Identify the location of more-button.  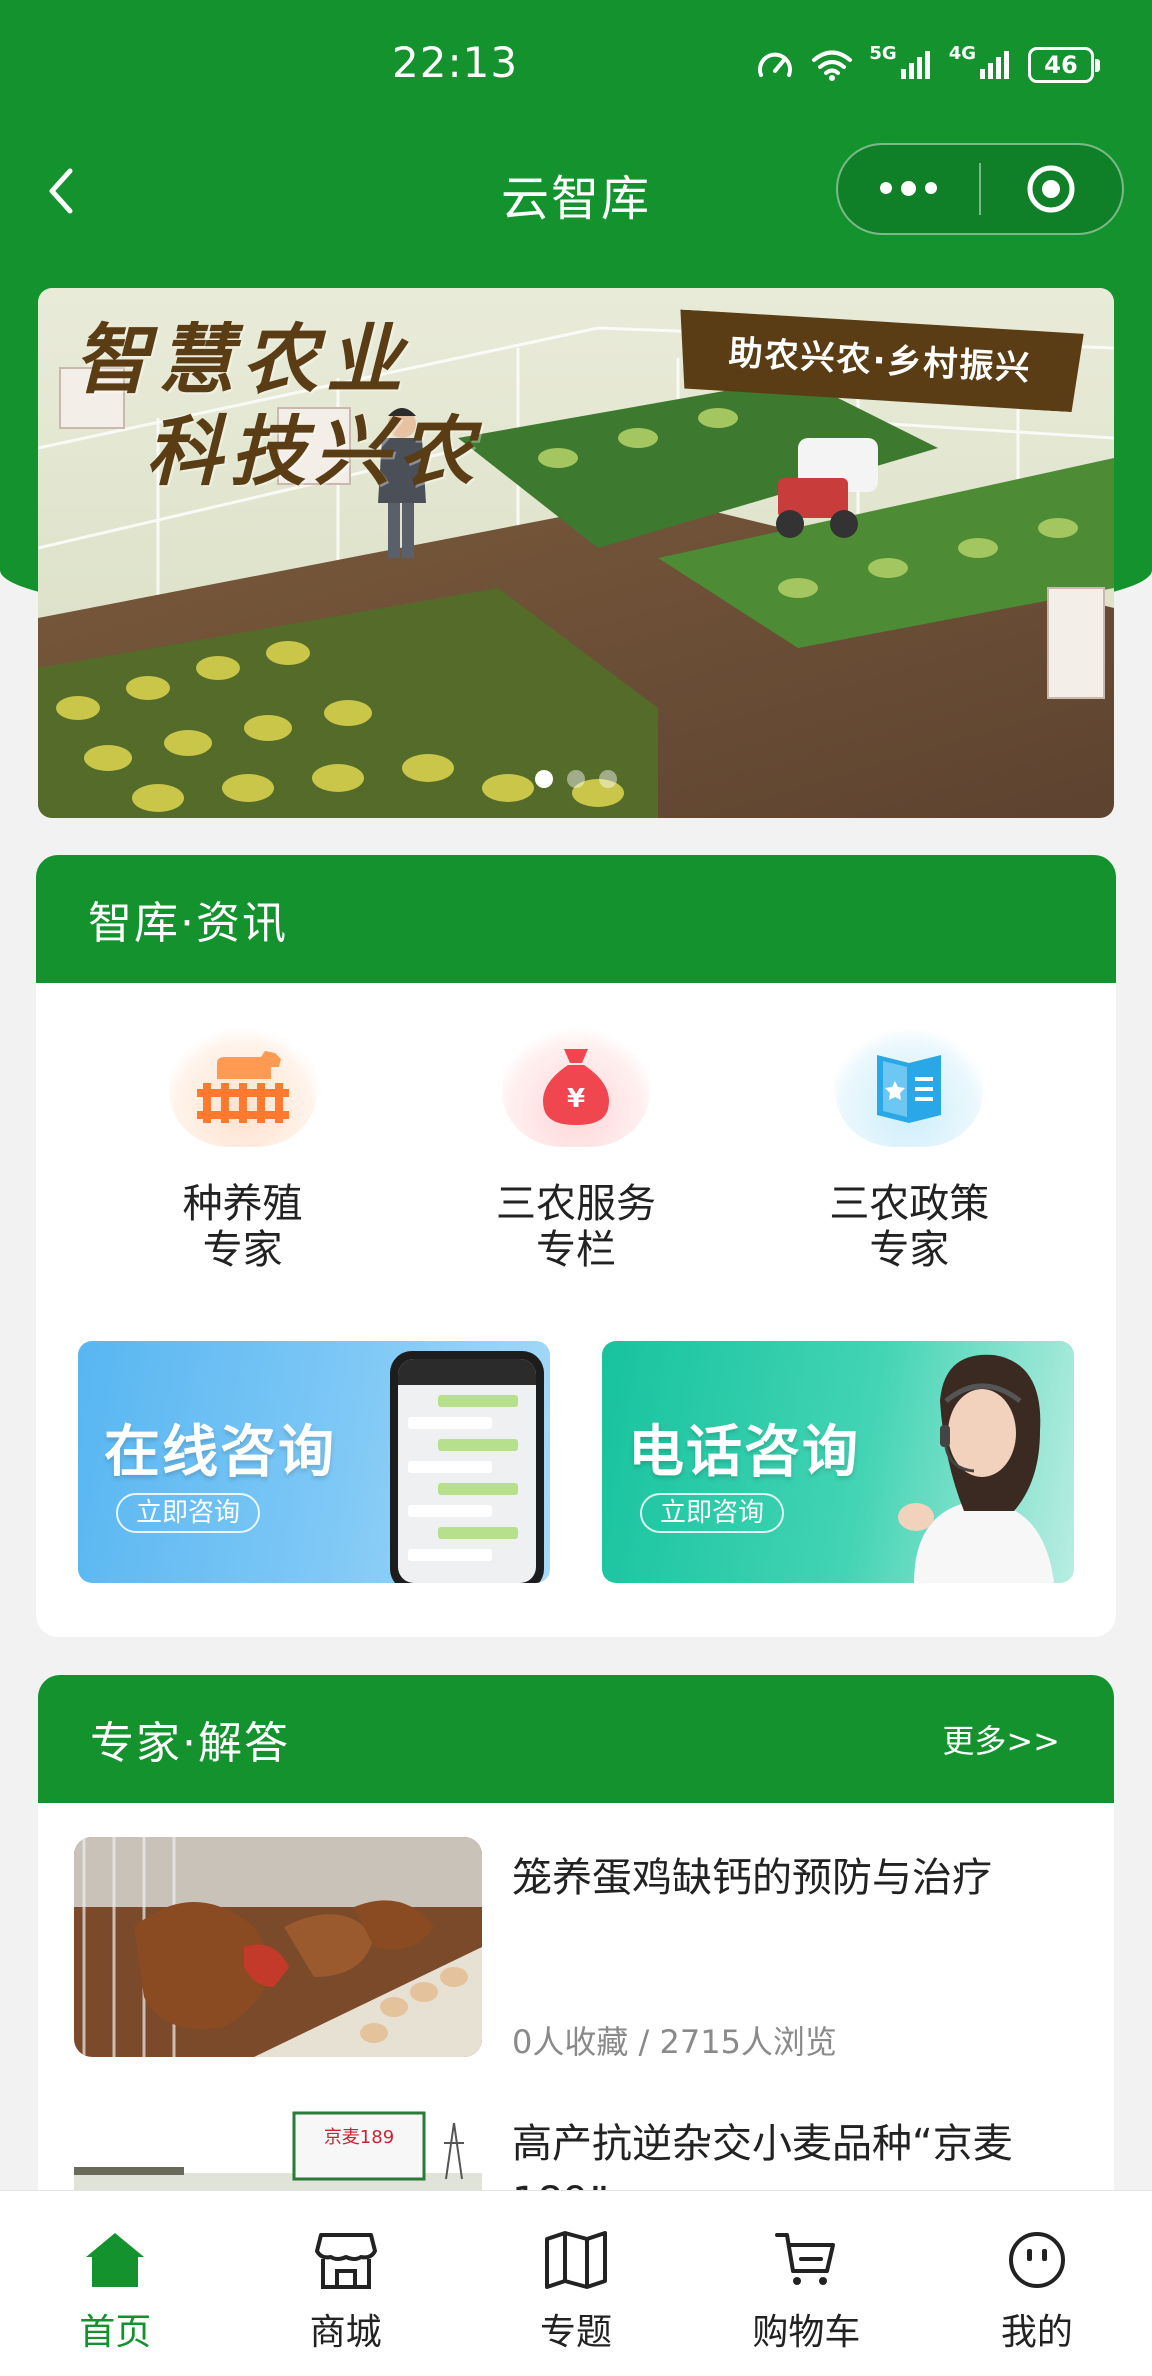
(908, 189).